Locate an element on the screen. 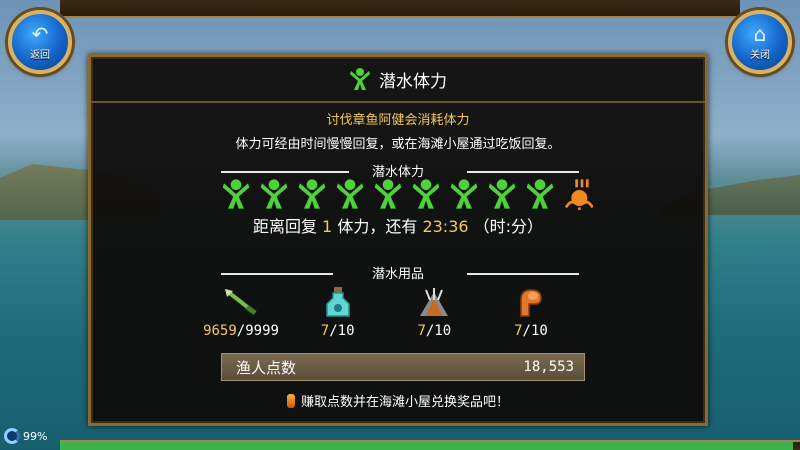 This screenshot has width=800, height=450. supplies-row: 9659/9999 7/10 7/10 7/10 is located at coordinates (386, 312).